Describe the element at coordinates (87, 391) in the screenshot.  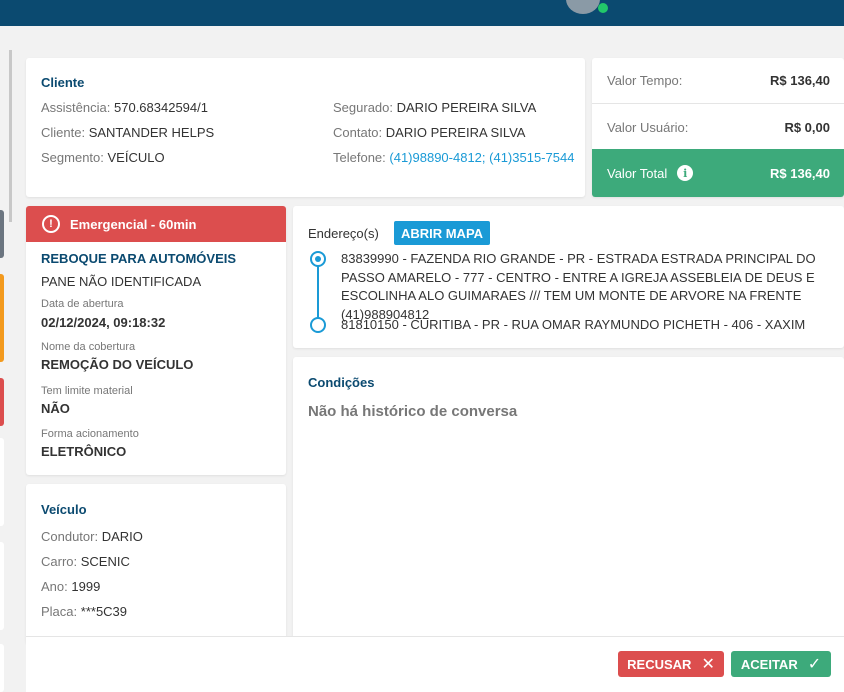
I see `material-label: Tem limite material` at that location.